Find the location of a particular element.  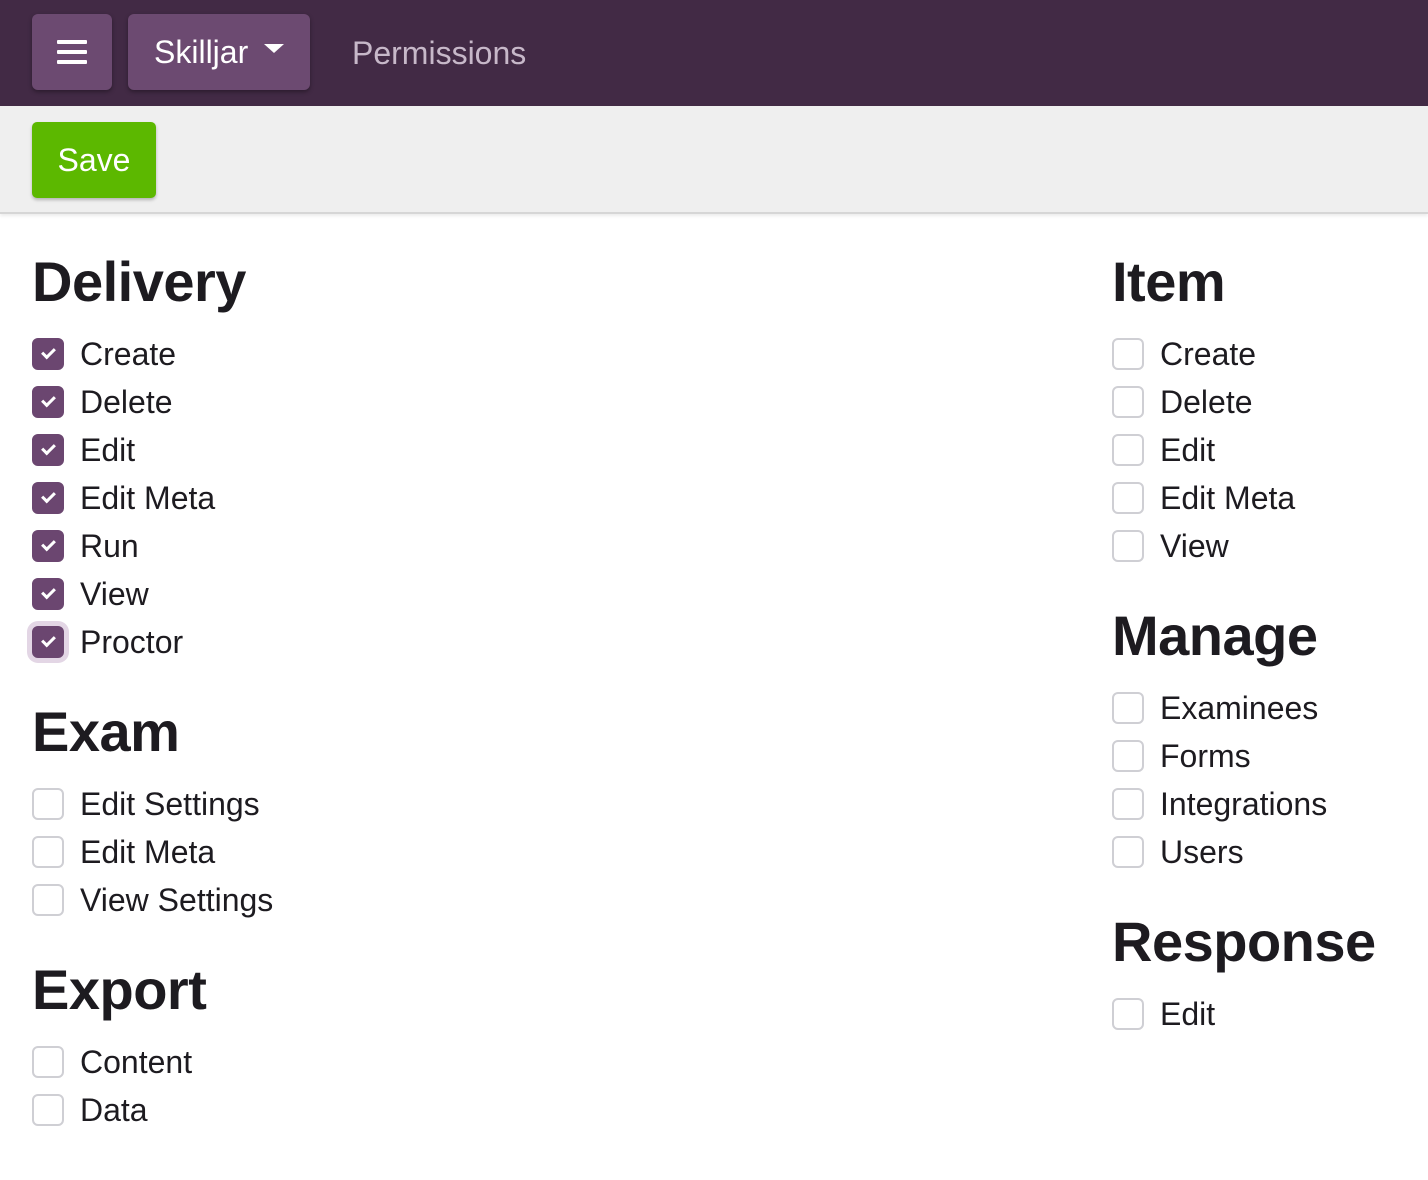

permission-label: Content is located at coordinates (136, 1062).